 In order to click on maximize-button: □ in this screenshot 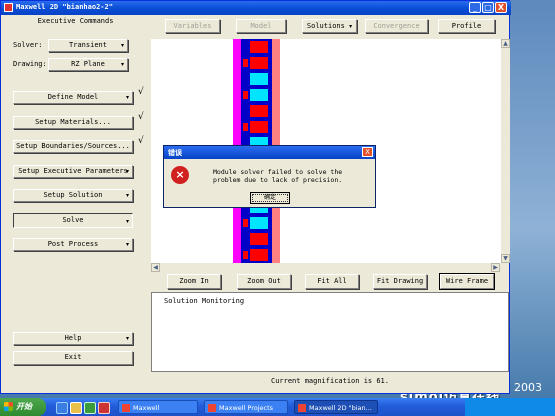, I will do `click(488, 7)`.